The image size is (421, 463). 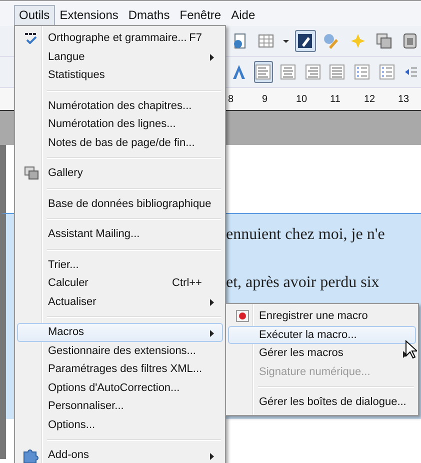 What do you see at coordinates (264, 72) in the screenshot?
I see `align-left-icon` at bounding box center [264, 72].